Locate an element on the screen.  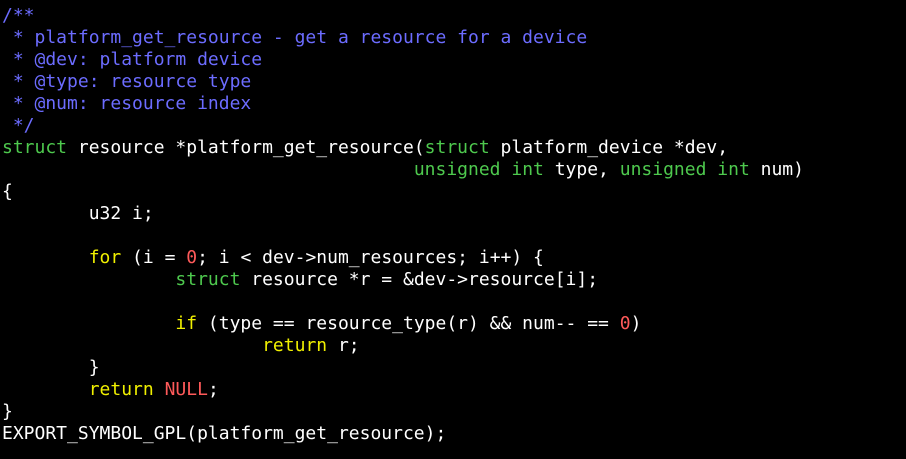
code-token-default: u32 i; is located at coordinates (78, 213).